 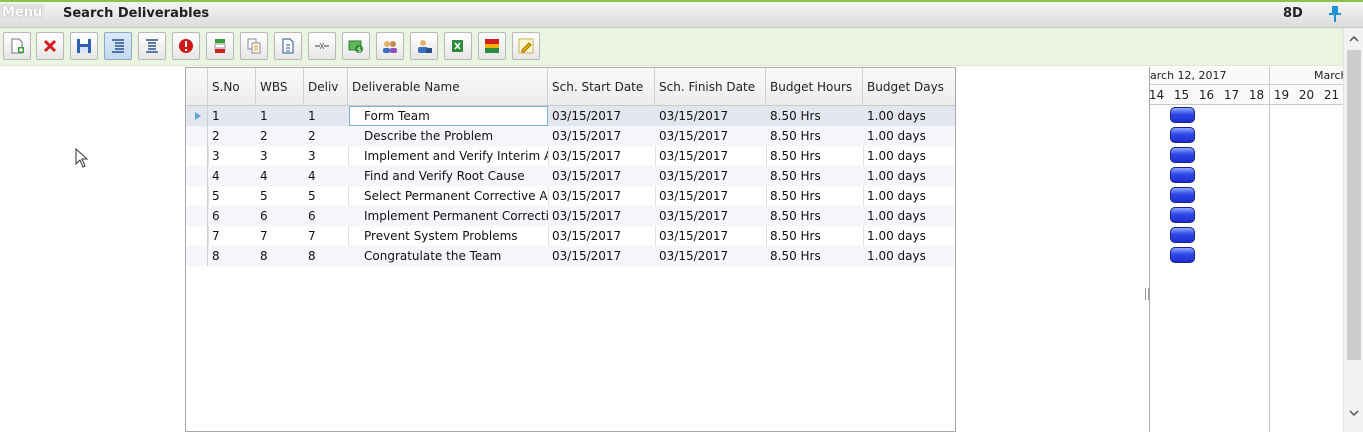 I want to click on scroll-up-icon, so click(x=1354, y=39).